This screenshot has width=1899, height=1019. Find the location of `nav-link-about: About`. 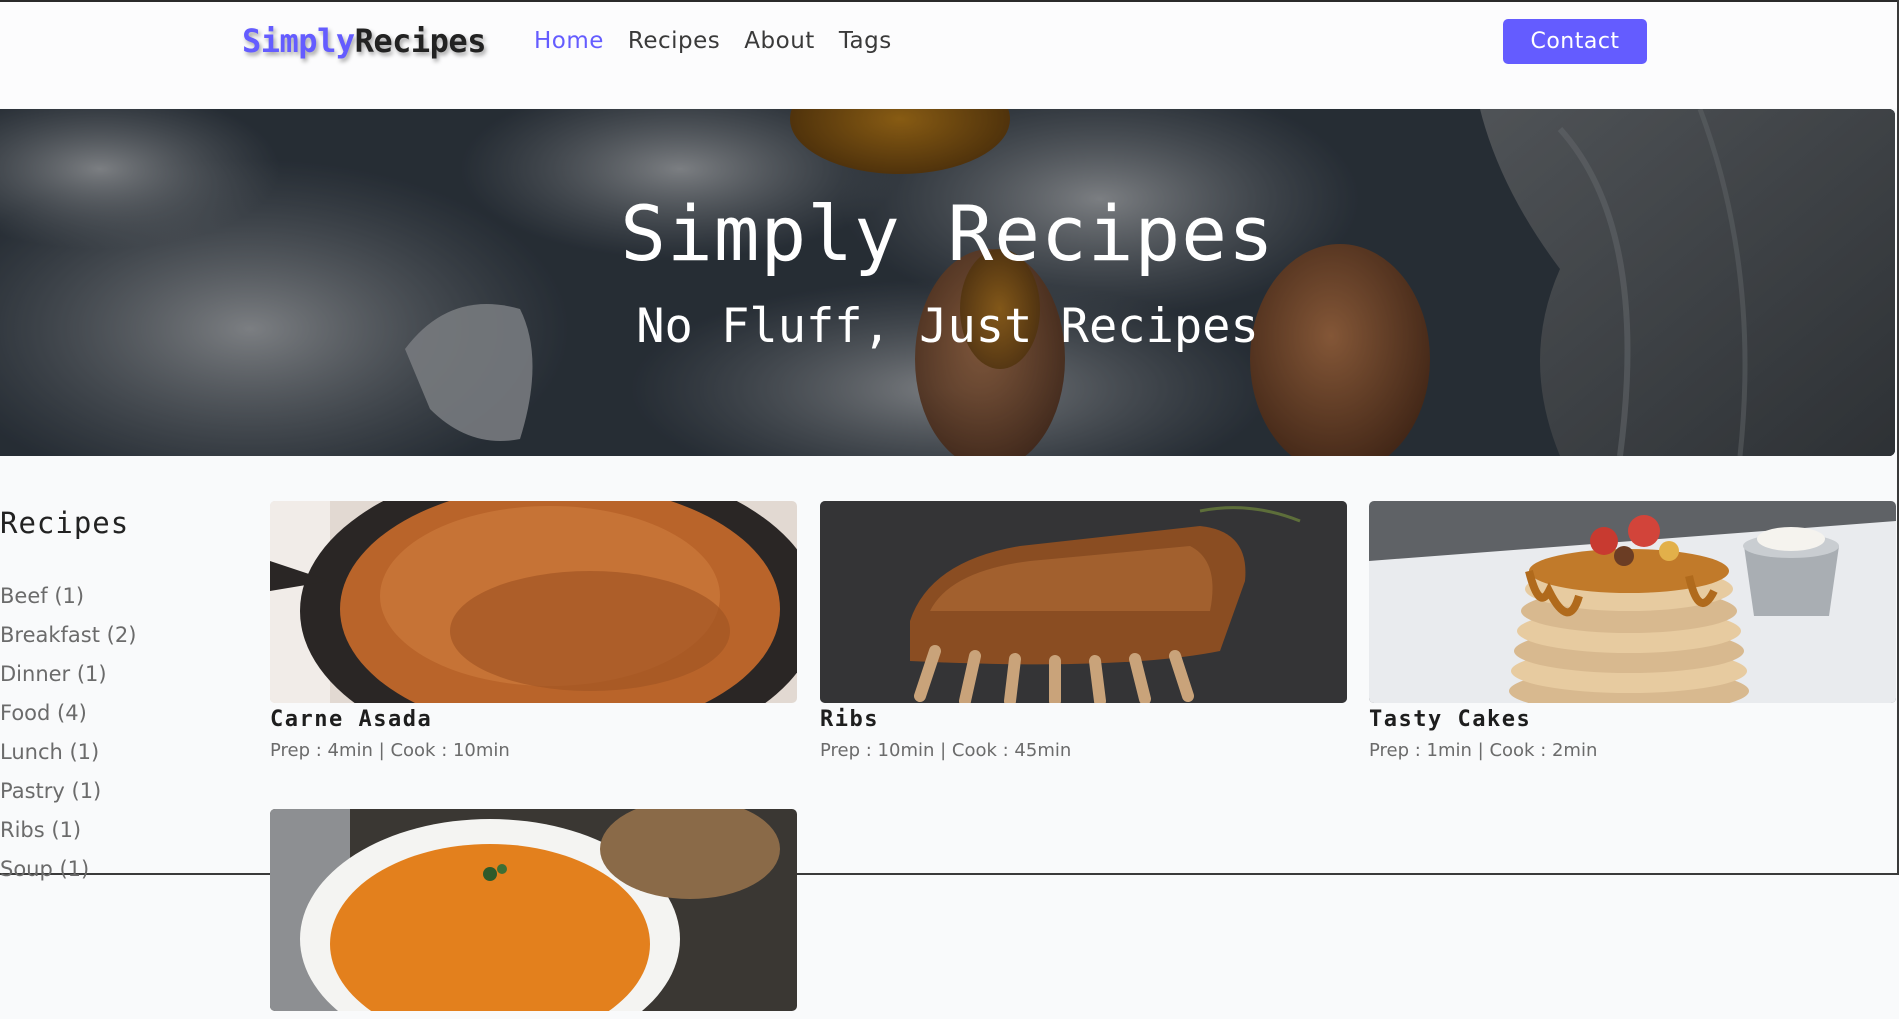

nav-link-about: About is located at coordinates (779, 41).